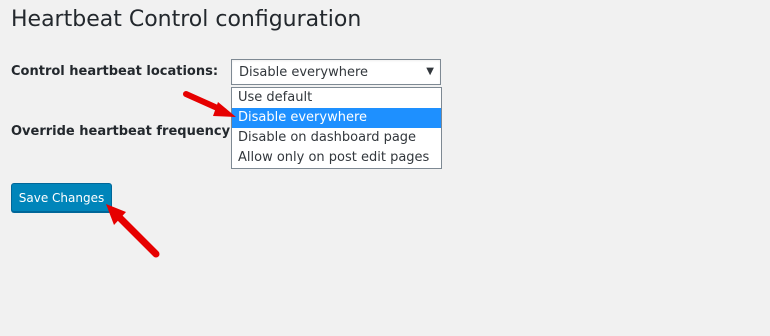 This screenshot has height=336, width=770. I want to click on annotation-arrow-option, so click(209, 104).